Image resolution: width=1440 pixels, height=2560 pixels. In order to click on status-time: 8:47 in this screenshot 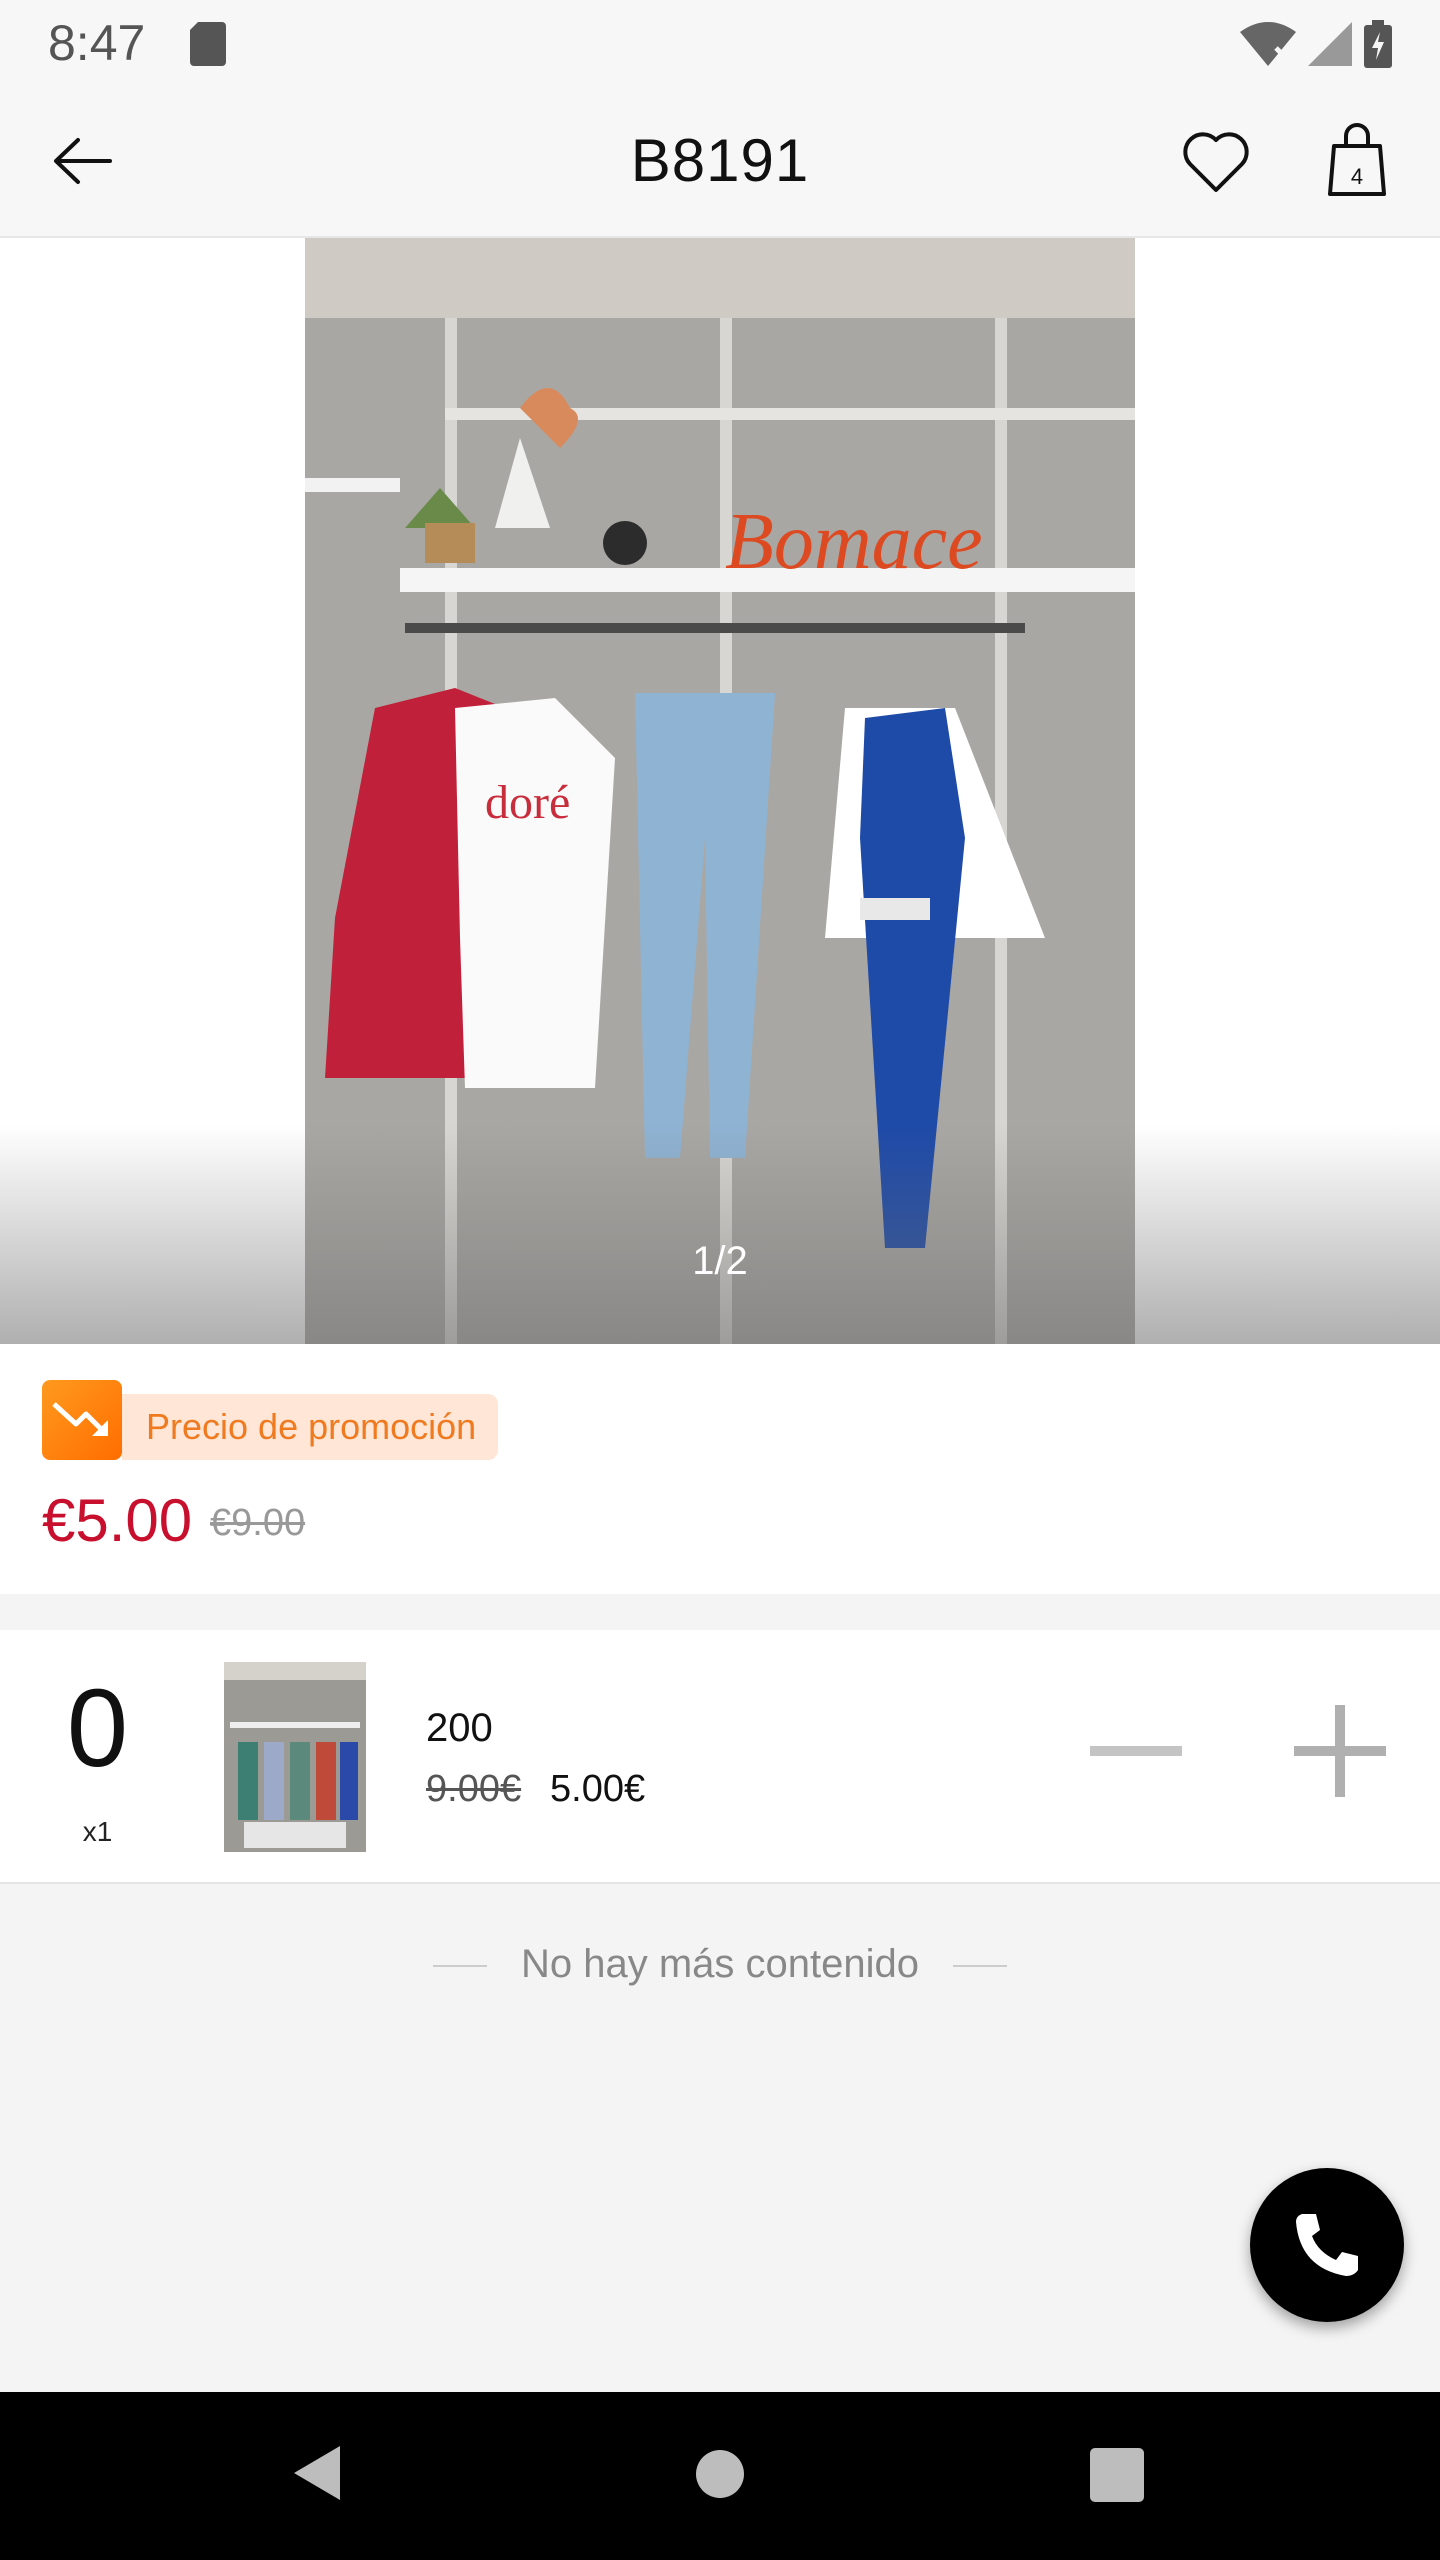, I will do `click(97, 43)`.